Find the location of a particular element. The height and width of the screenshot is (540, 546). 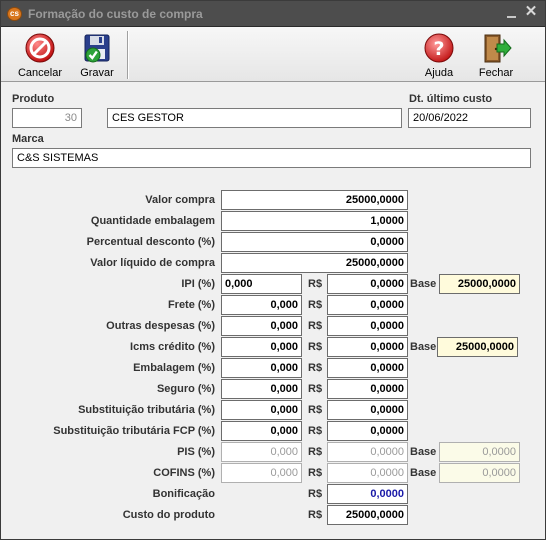

toolbar-separator is located at coordinates (128, 55).